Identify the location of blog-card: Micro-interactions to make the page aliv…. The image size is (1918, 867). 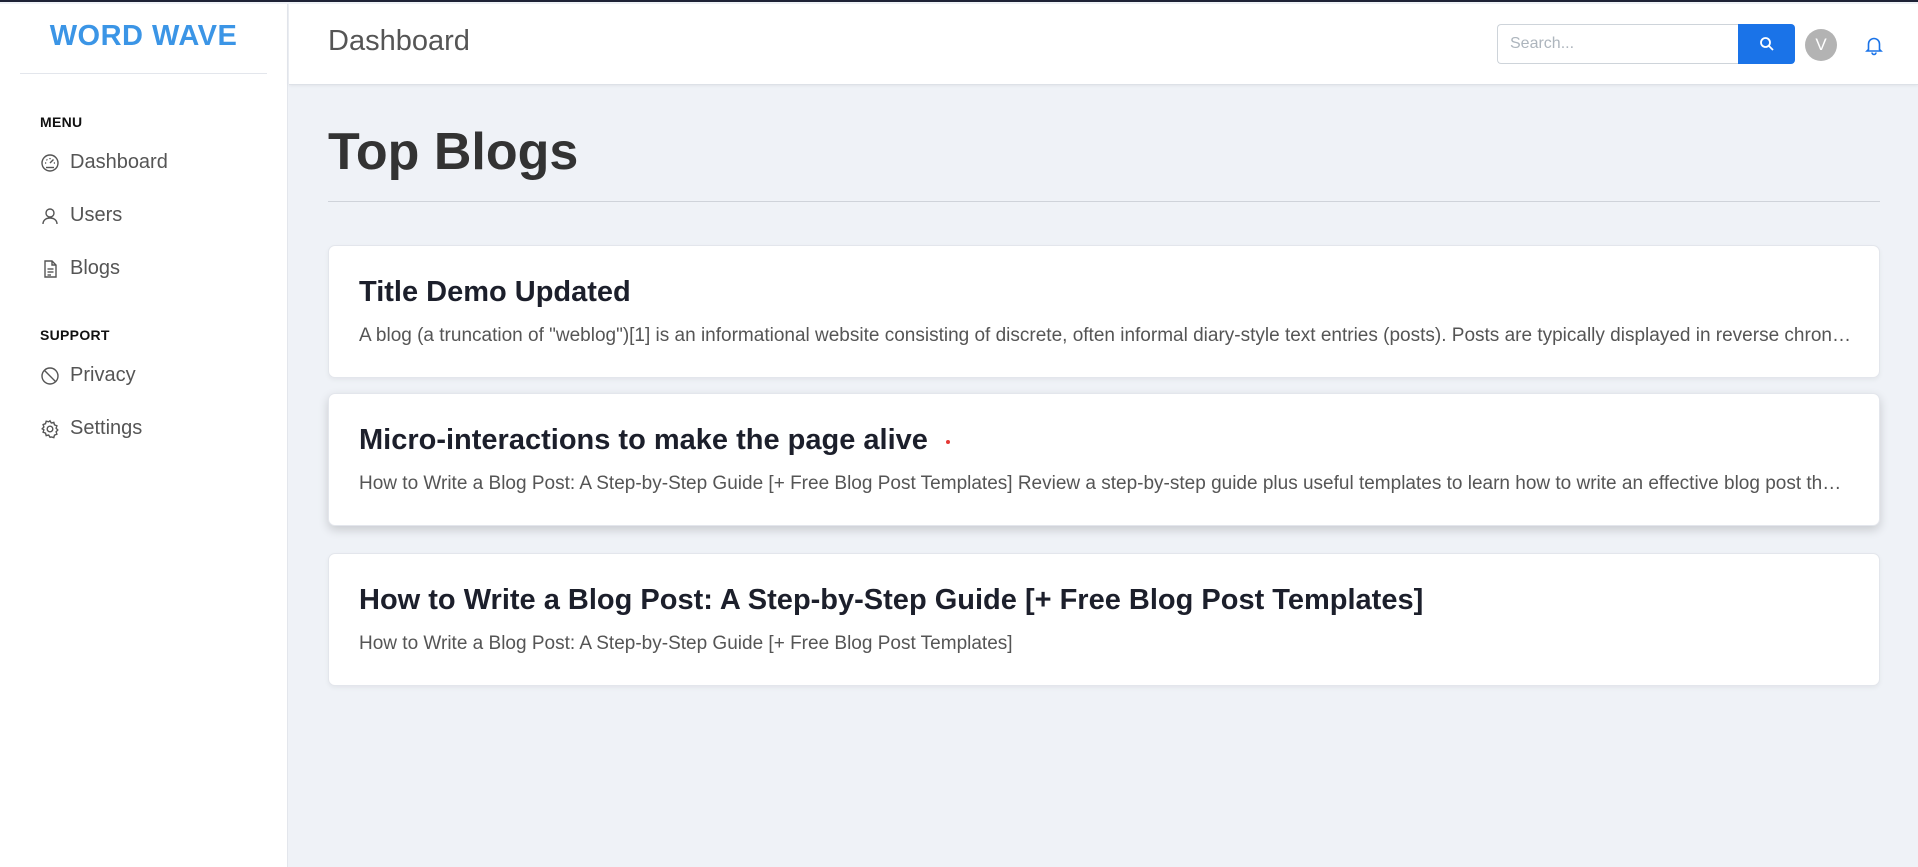
(1104, 459).